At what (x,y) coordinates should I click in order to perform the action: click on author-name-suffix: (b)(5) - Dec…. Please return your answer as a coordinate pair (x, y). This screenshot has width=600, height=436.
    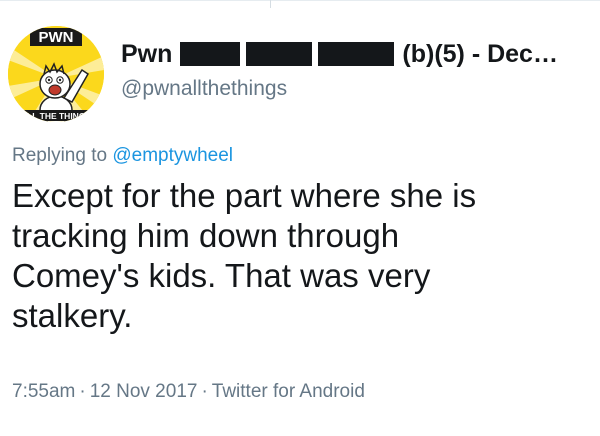
    Looking at the image, I should click on (480, 54).